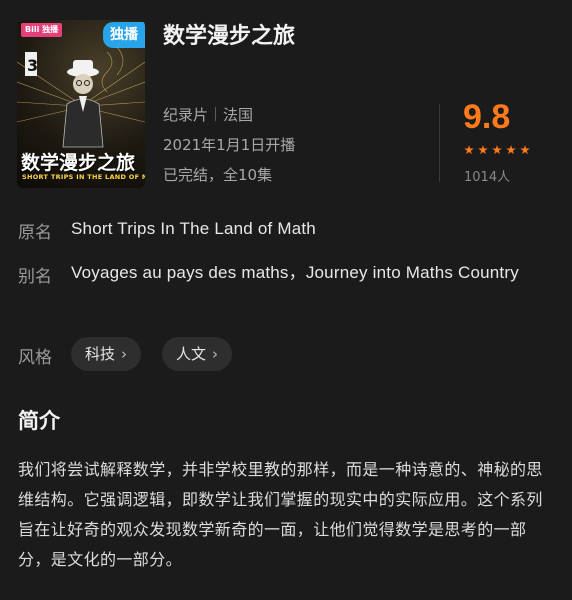 This screenshot has width=572, height=600. What do you see at coordinates (218, 175) in the screenshot?
I see `episode-status: 已完结，全10集` at bounding box center [218, 175].